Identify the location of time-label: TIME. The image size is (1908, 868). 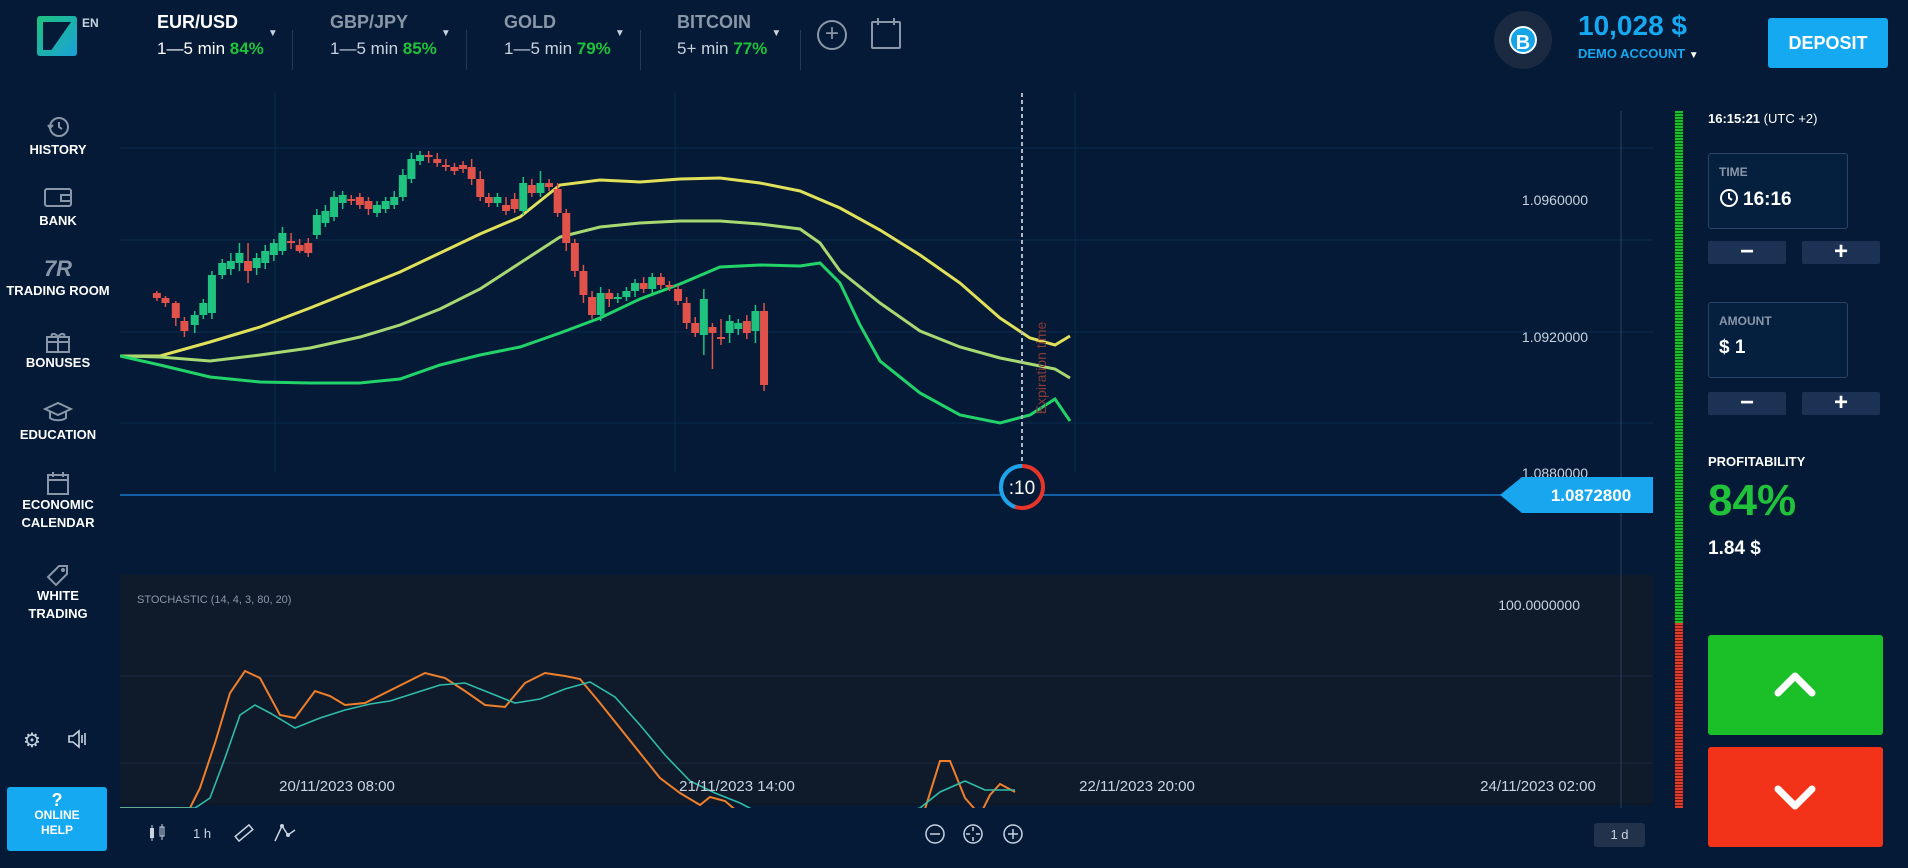
(1733, 172).